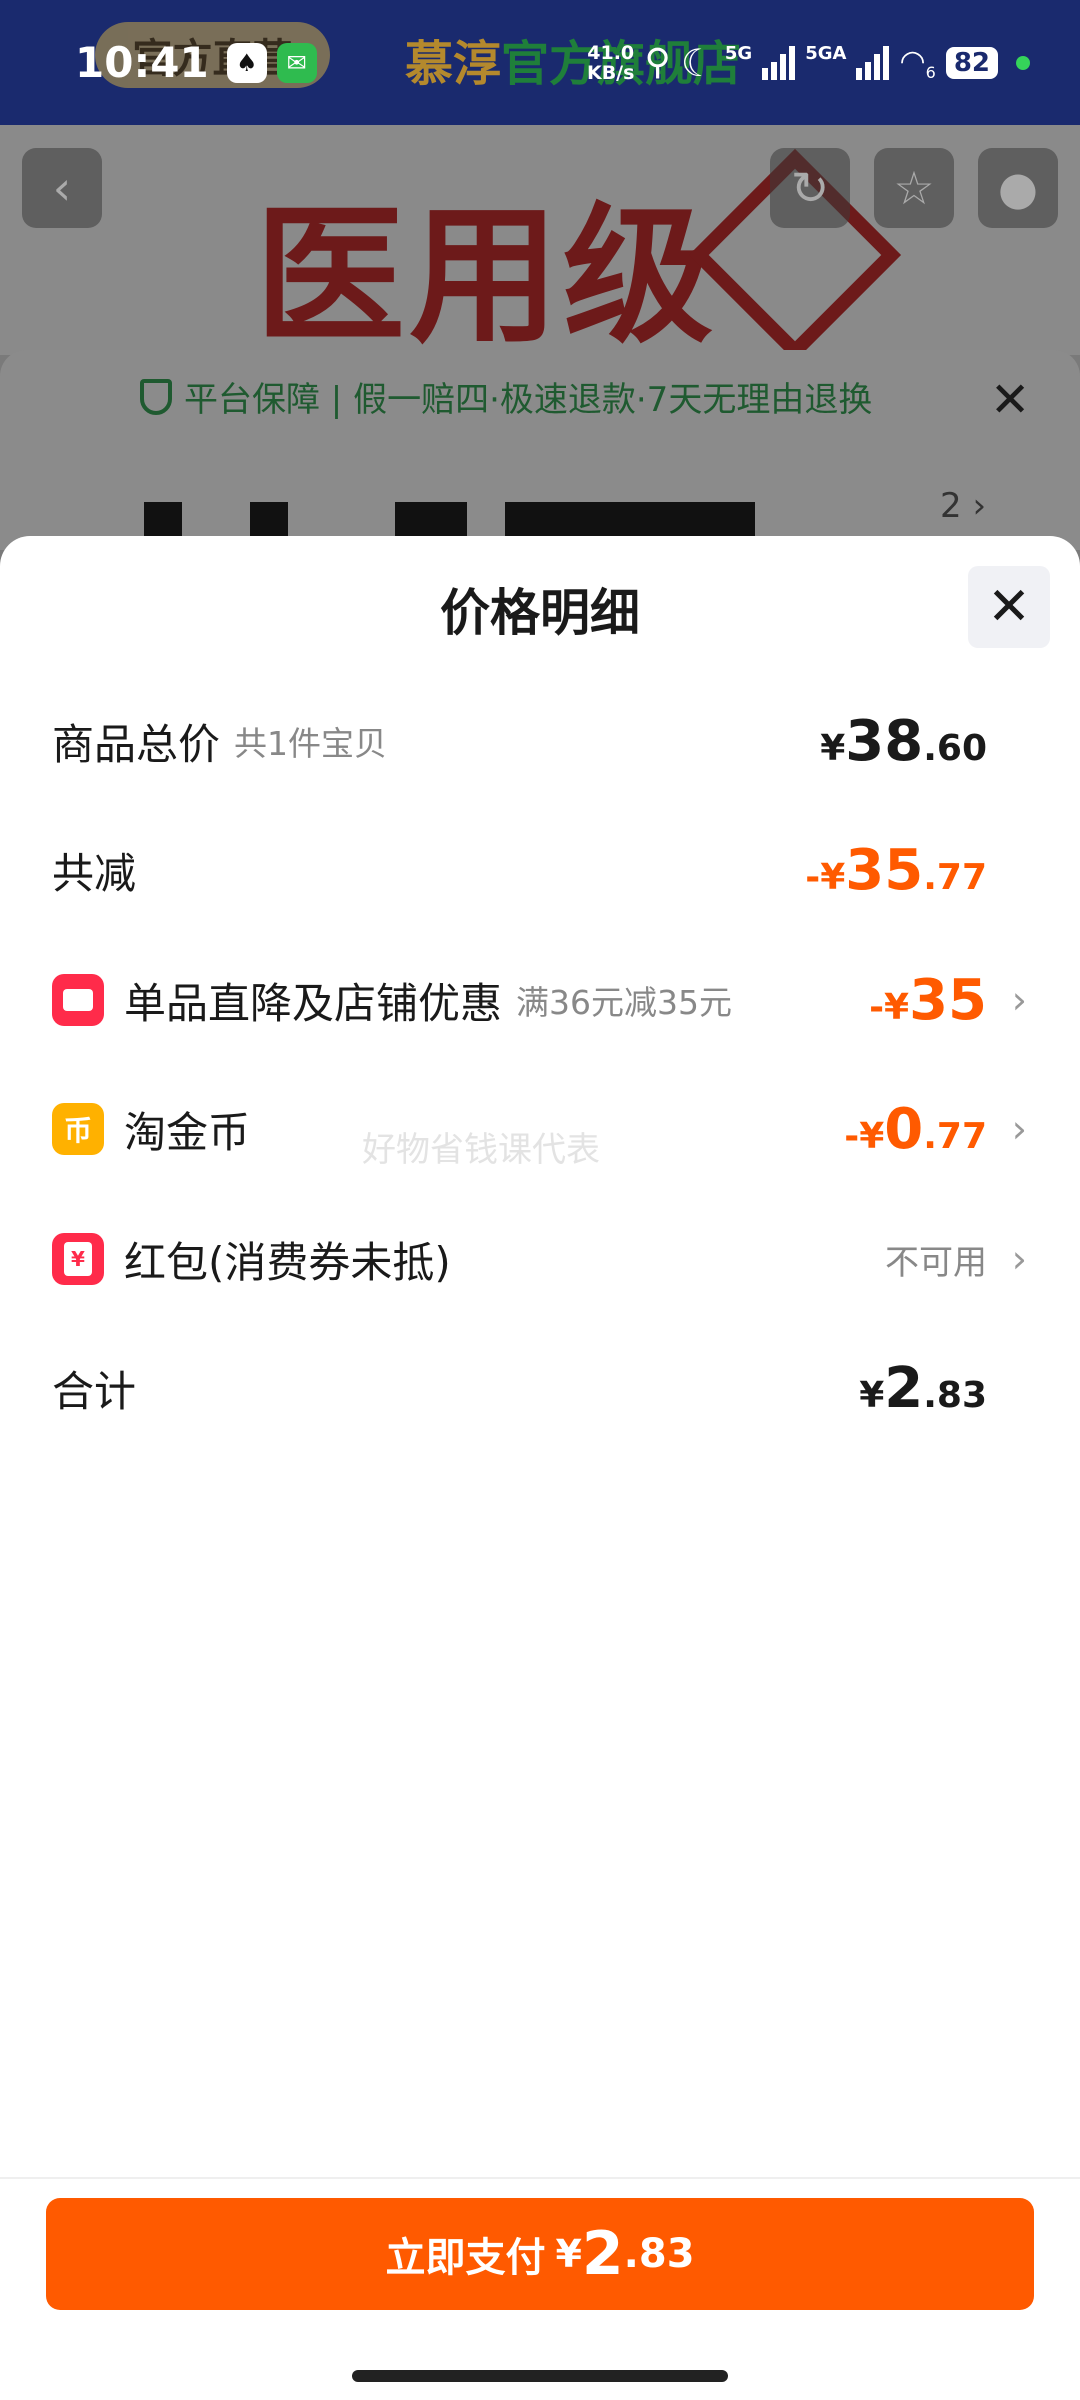 Image resolution: width=1080 pixels, height=2400 pixels. Describe the element at coordinates (602, 2254) in the screenshot. I see `pay-amount-int: 2` at that location.